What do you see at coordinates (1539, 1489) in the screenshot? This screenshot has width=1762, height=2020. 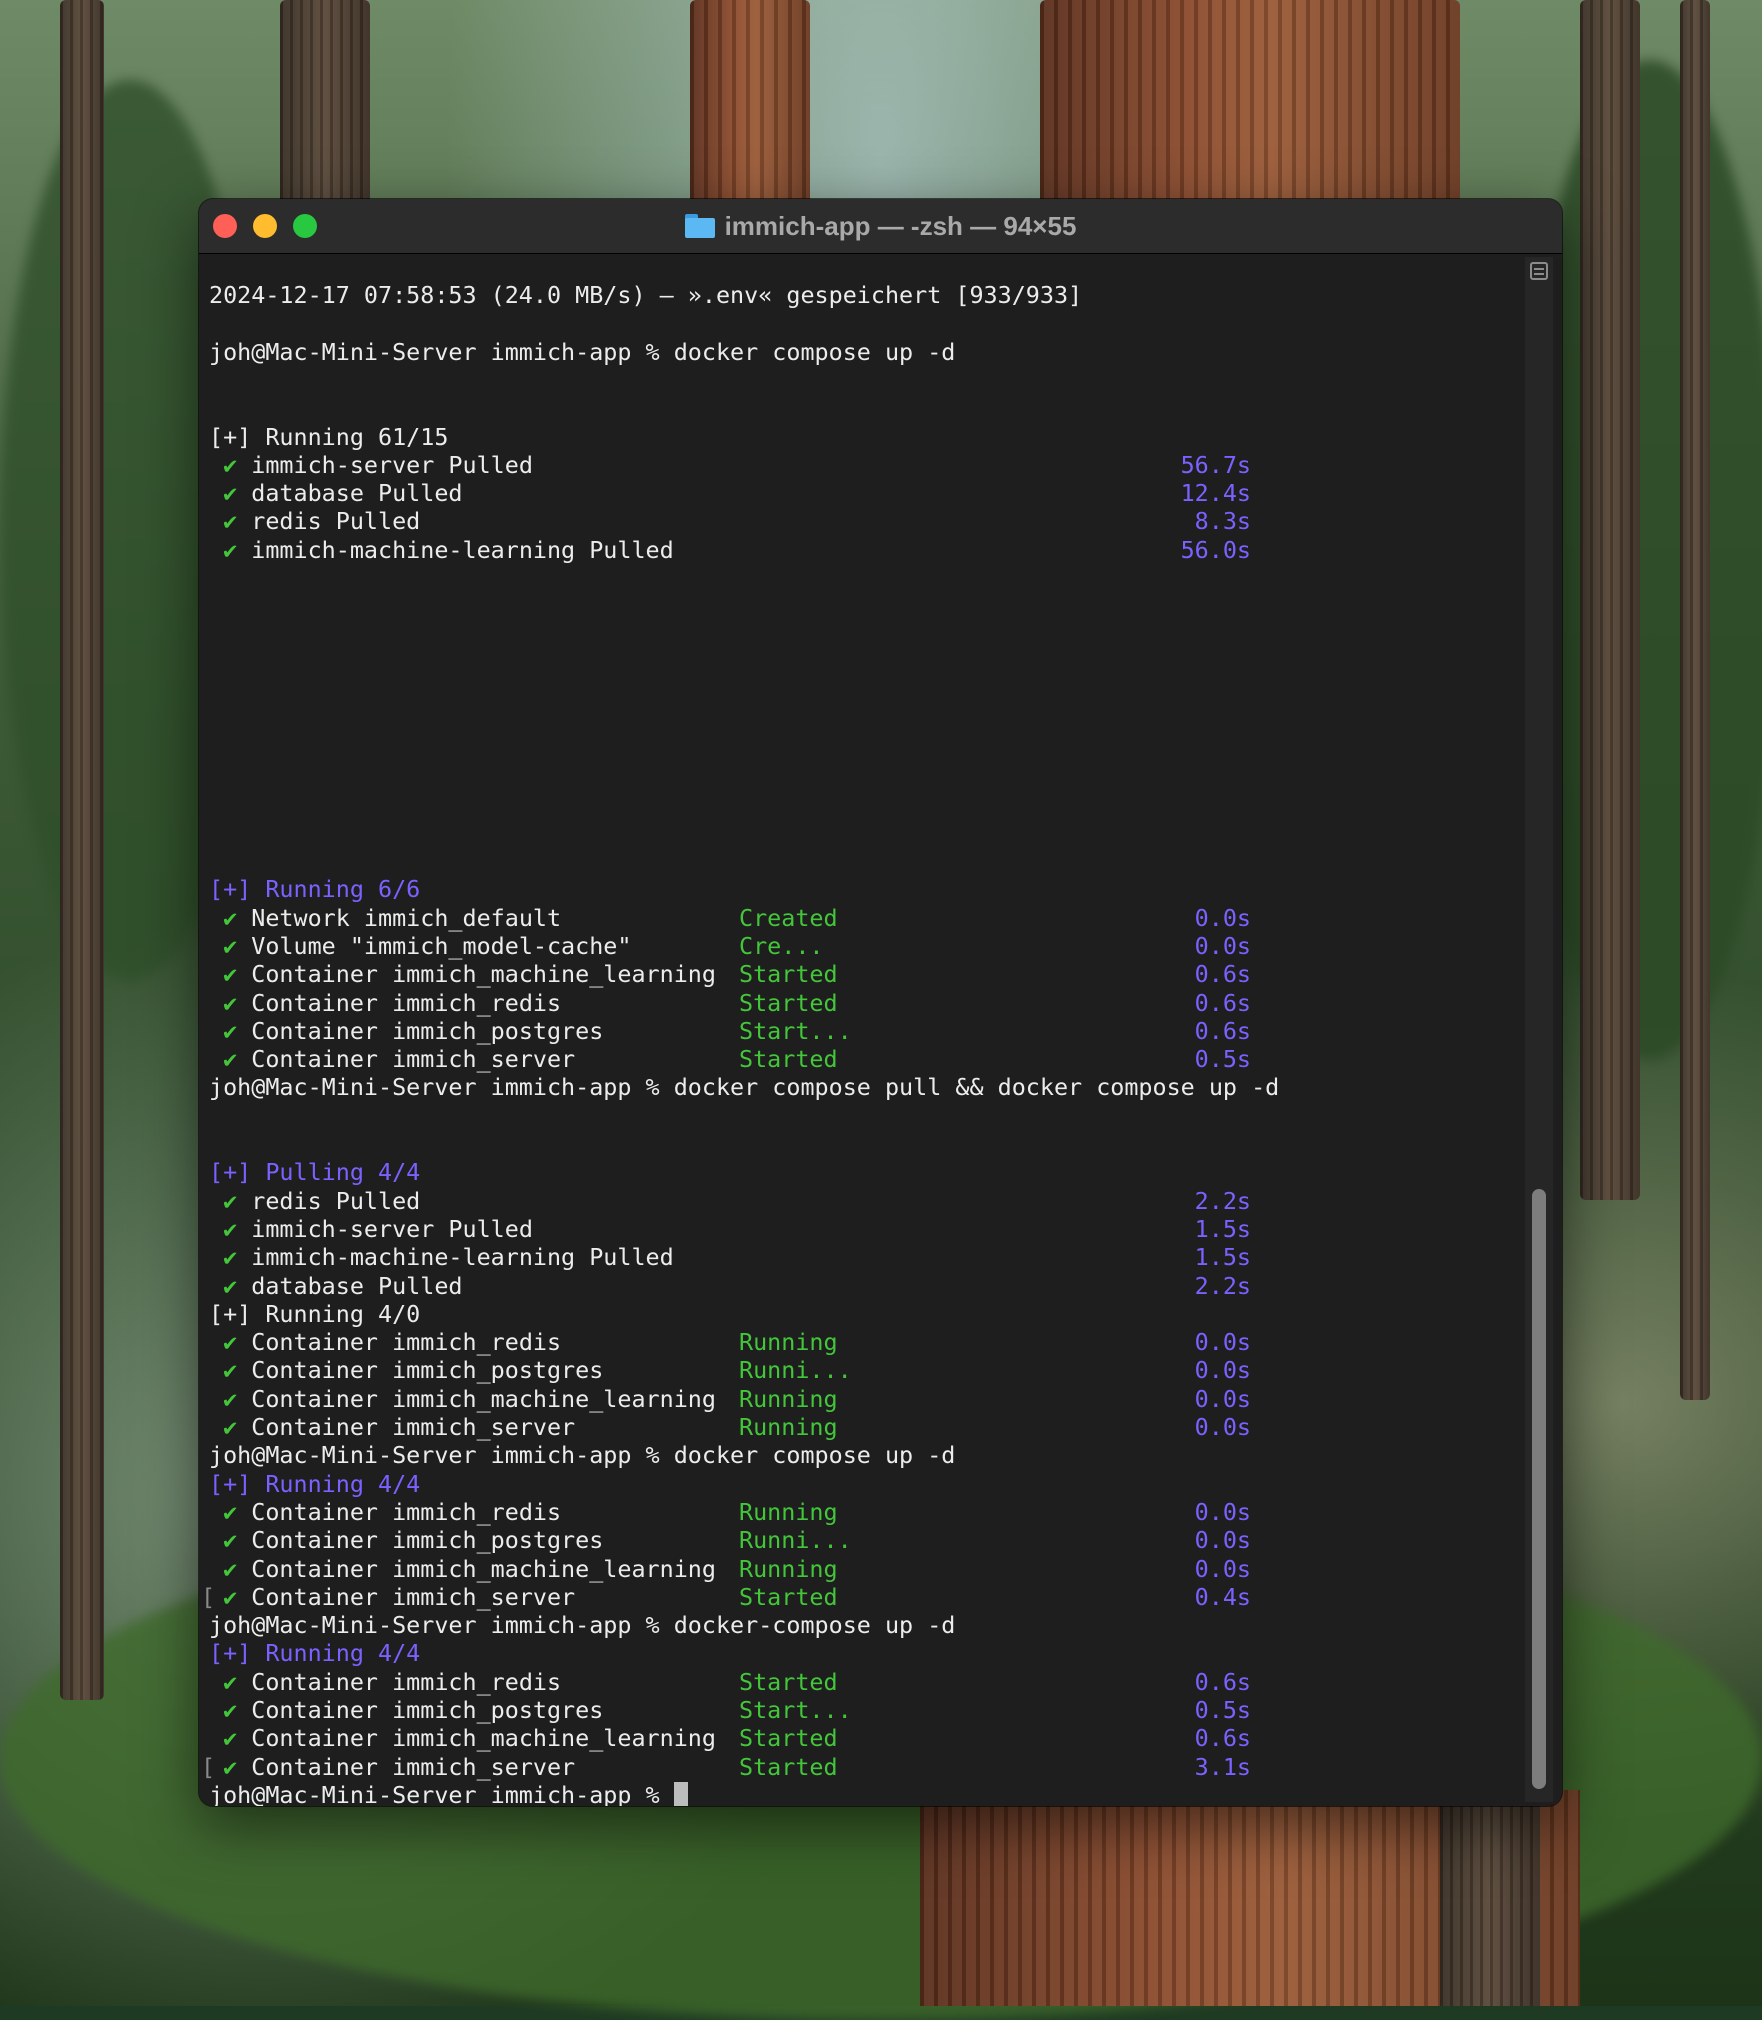 I see `scrollbar-thumb` at bounding box center [1539, 1489].